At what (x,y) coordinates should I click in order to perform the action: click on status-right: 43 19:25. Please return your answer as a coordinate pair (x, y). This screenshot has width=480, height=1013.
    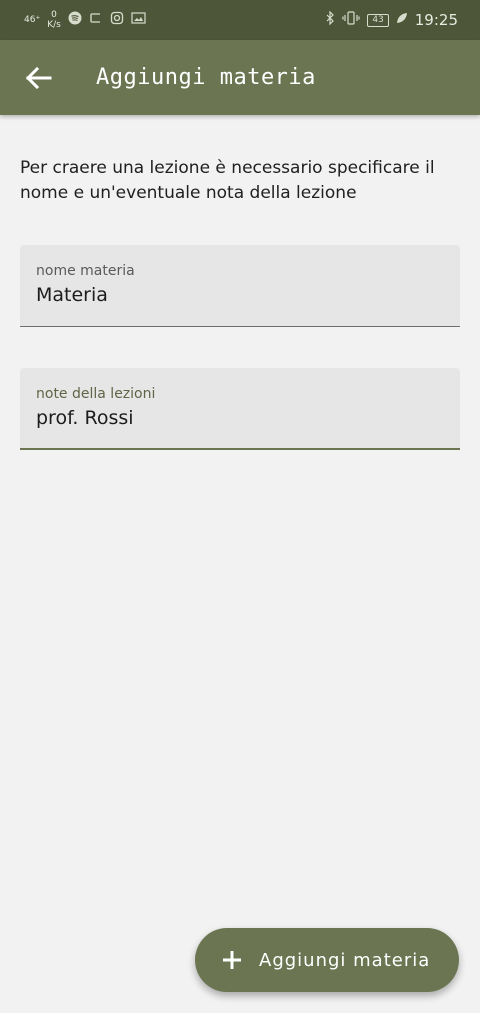
    Looking at the image, I should click on (391, 19).